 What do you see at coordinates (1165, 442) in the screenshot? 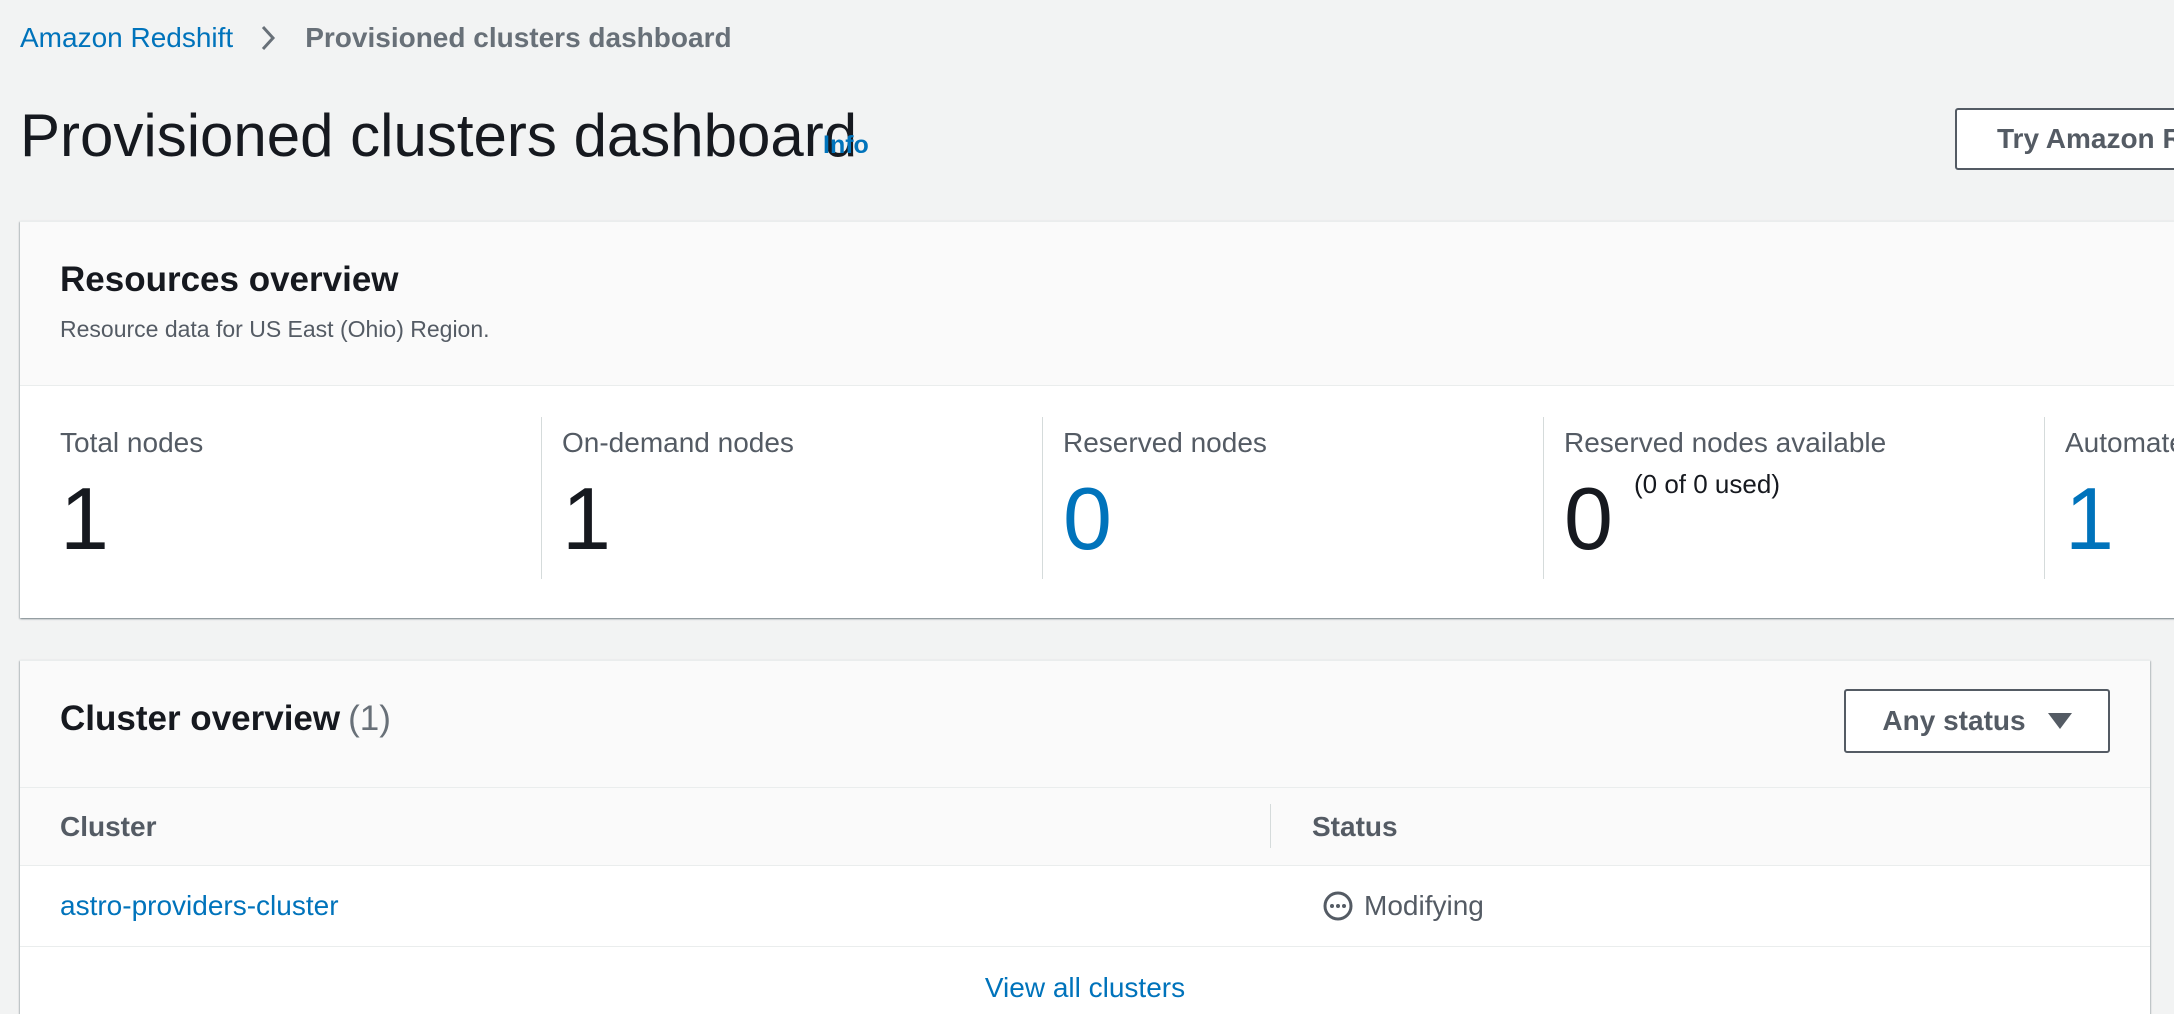
I see `stat-label: Reserved nodes` at bounding box center [1165, 442].